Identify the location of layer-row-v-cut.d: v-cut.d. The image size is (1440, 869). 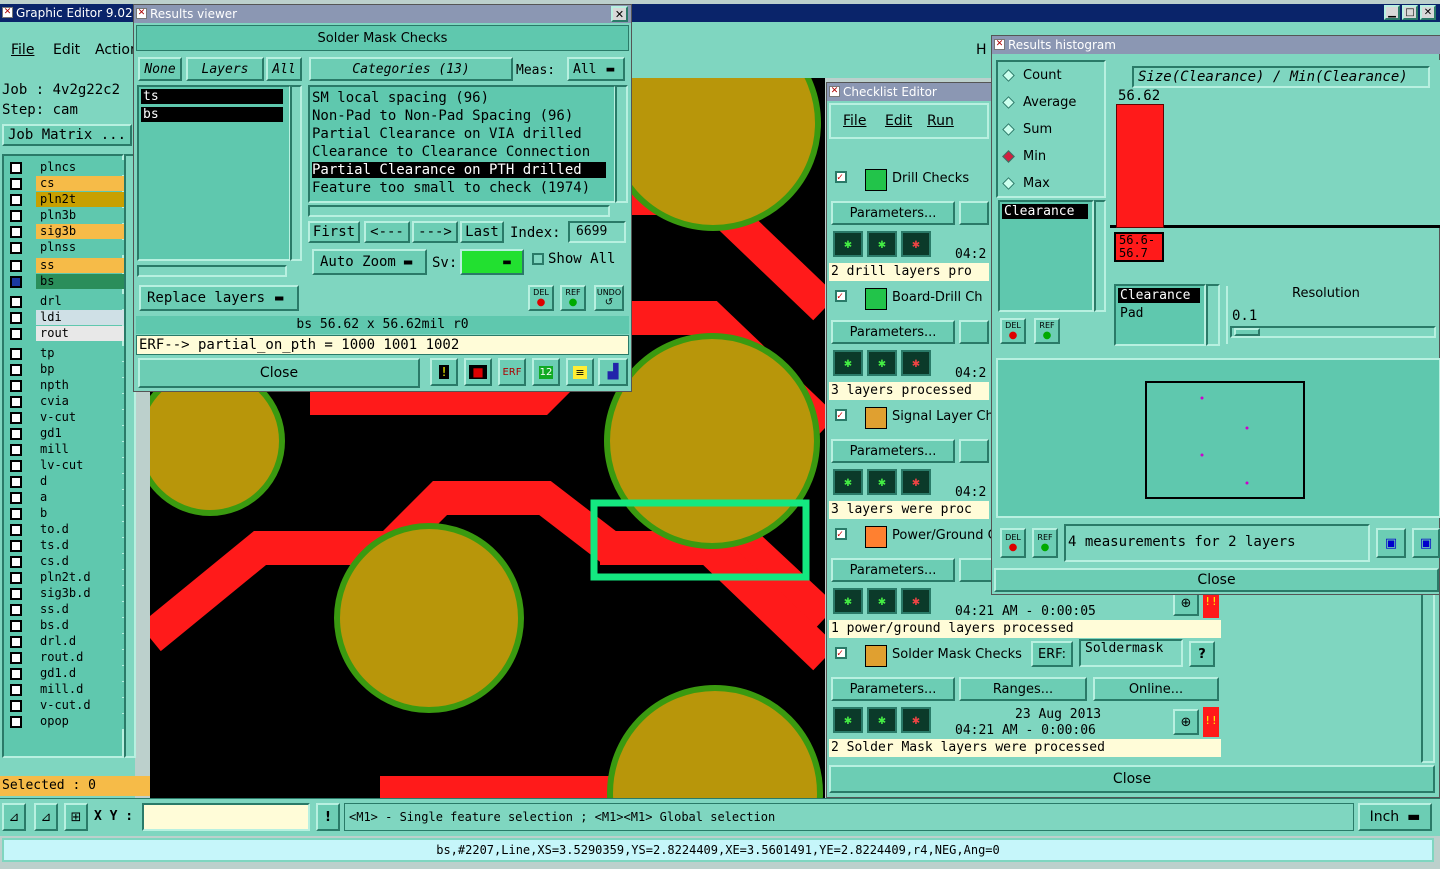
(66, 705).